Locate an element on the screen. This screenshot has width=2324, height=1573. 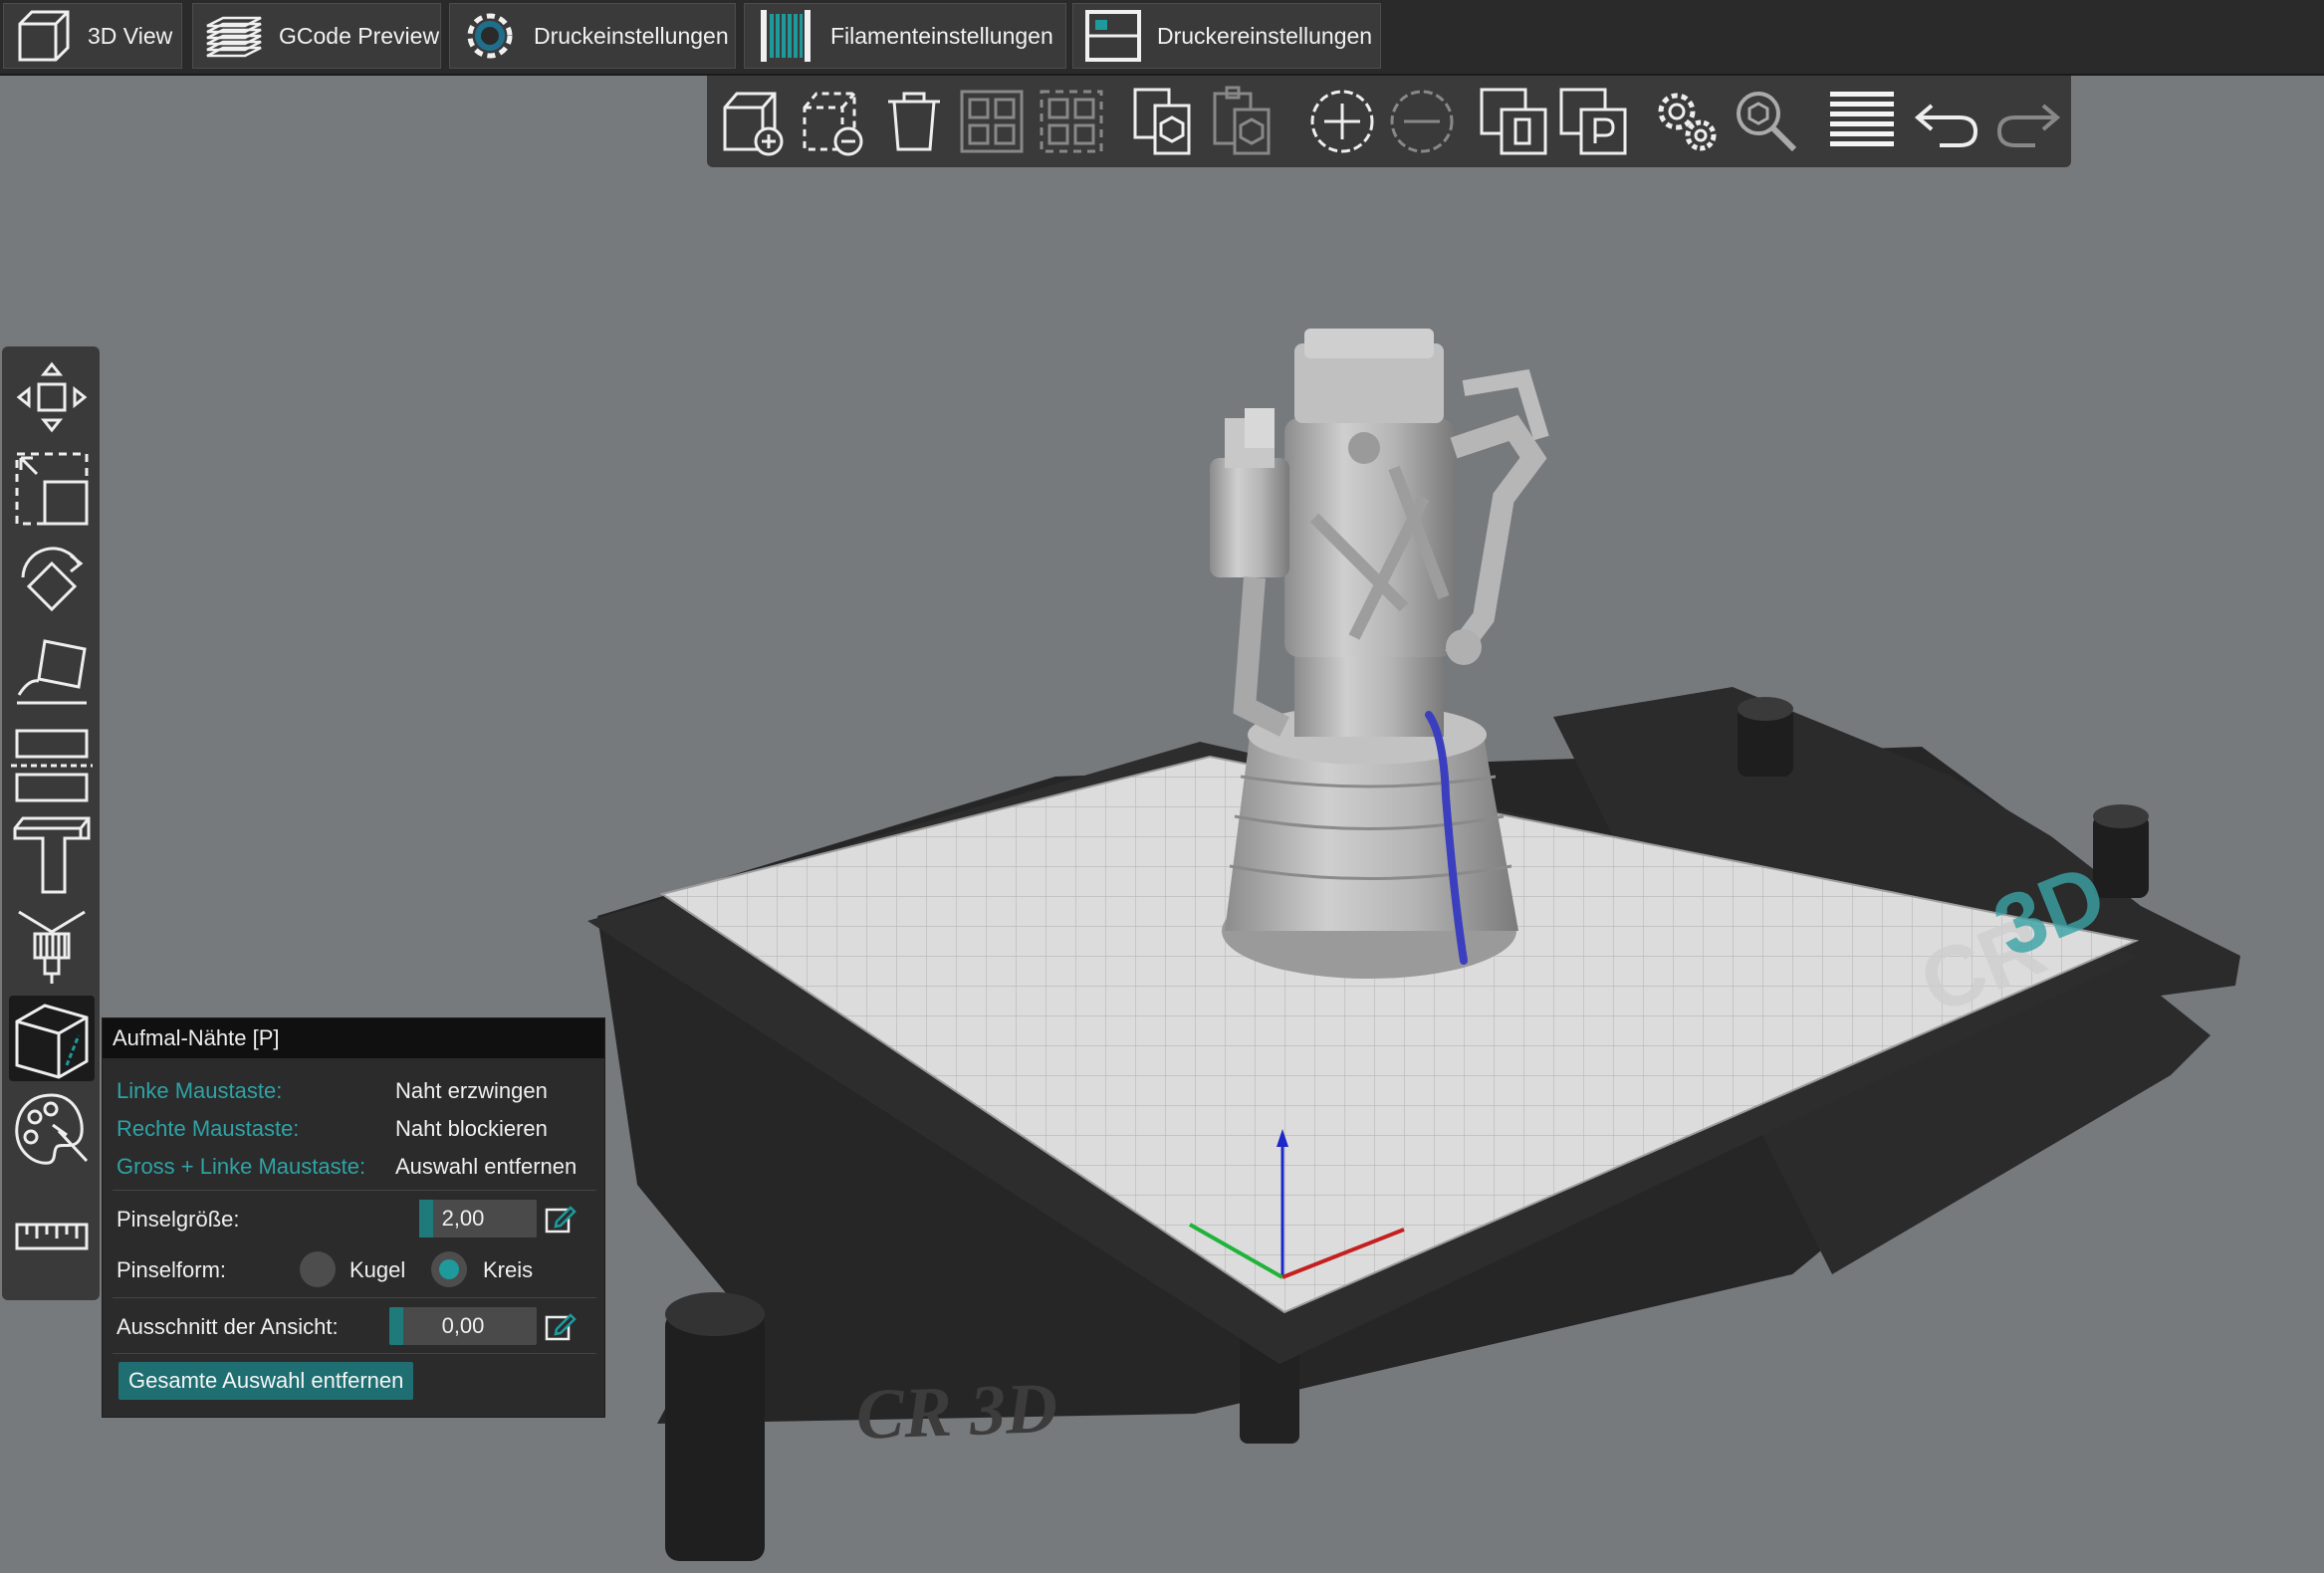
scale-icon is located at coordinates (52, 489).